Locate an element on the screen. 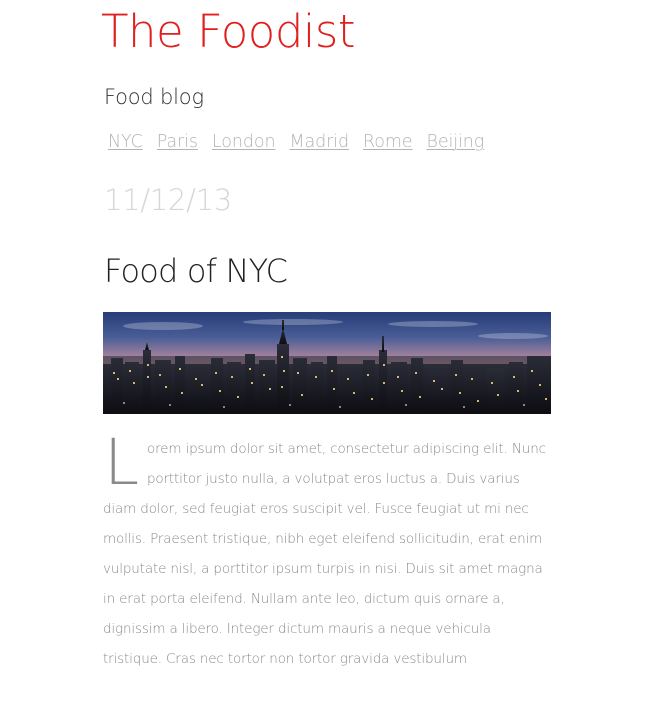 The height and width of the screenshot is (716, 663). nav-item-rome: Rome is located at coordinates (388, 142).